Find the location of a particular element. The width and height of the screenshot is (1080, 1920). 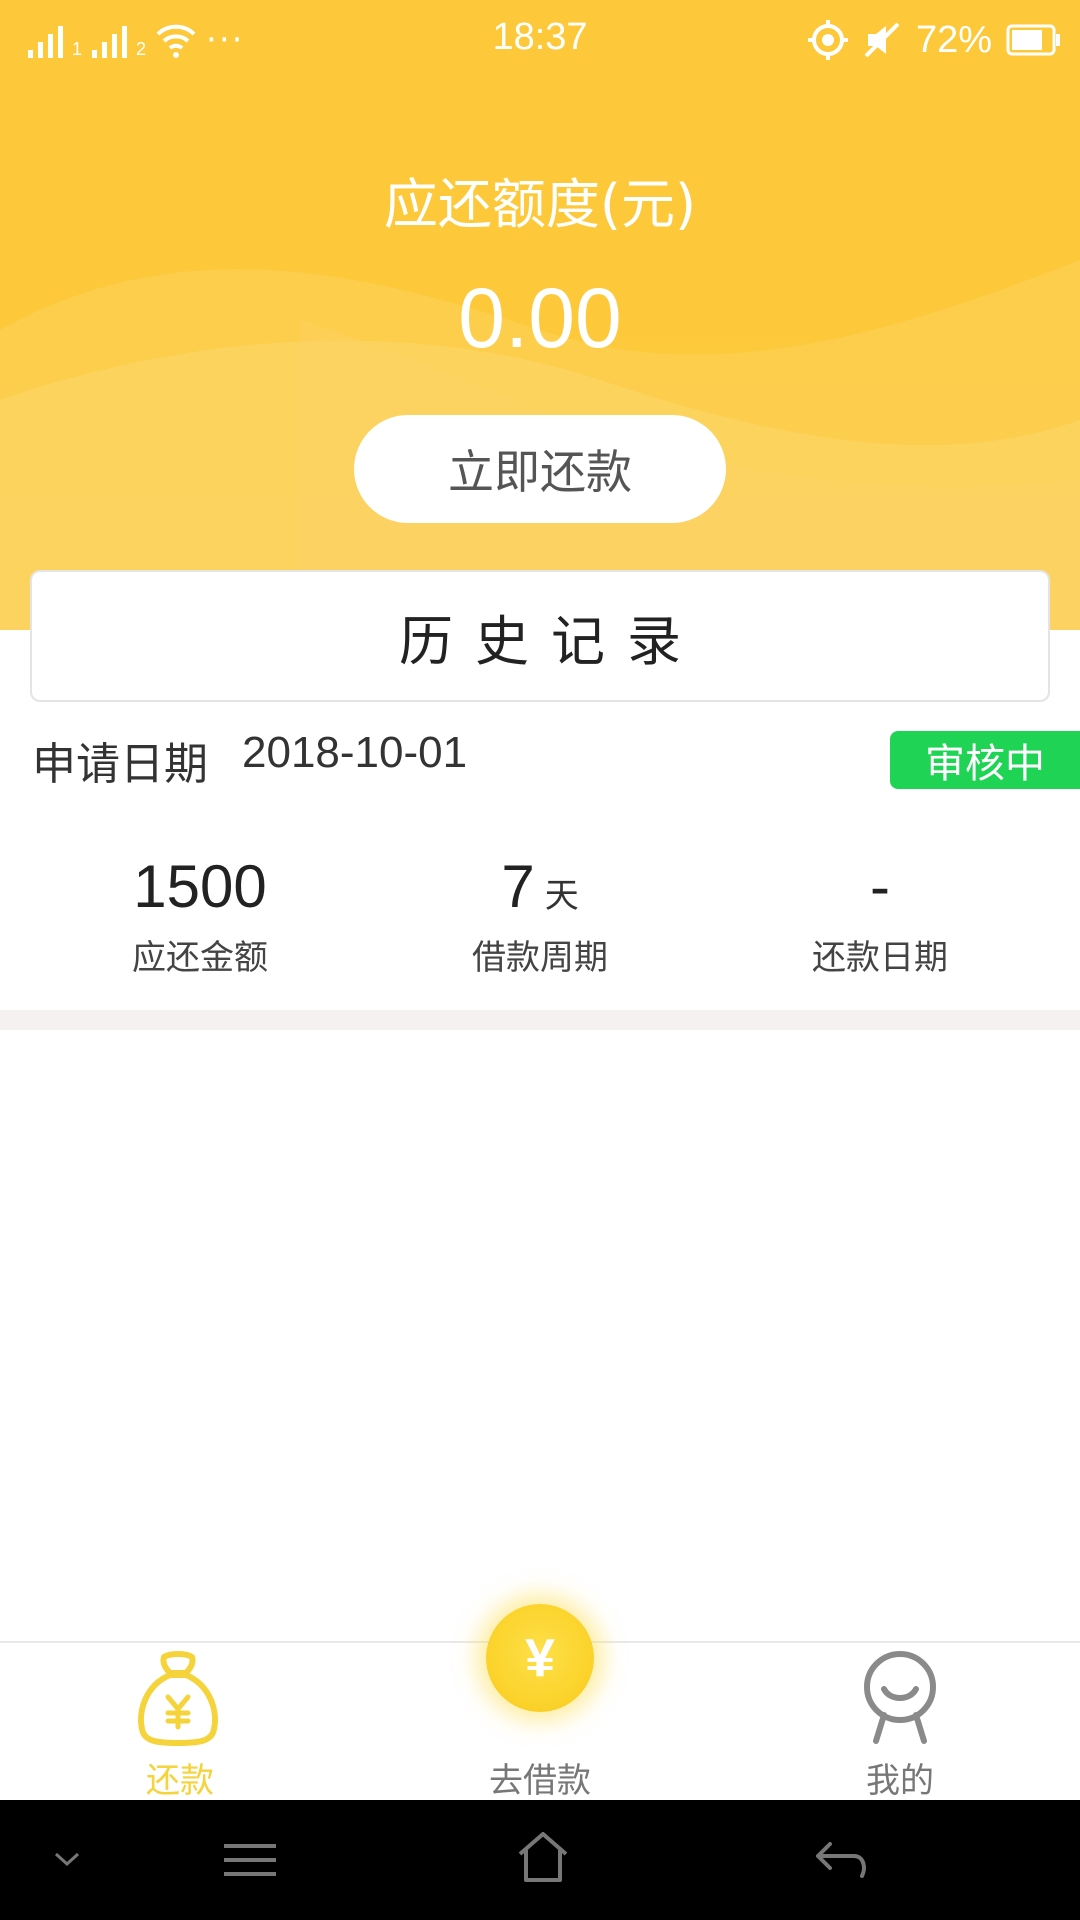

back-icon is located at coordinates (842, 1860).